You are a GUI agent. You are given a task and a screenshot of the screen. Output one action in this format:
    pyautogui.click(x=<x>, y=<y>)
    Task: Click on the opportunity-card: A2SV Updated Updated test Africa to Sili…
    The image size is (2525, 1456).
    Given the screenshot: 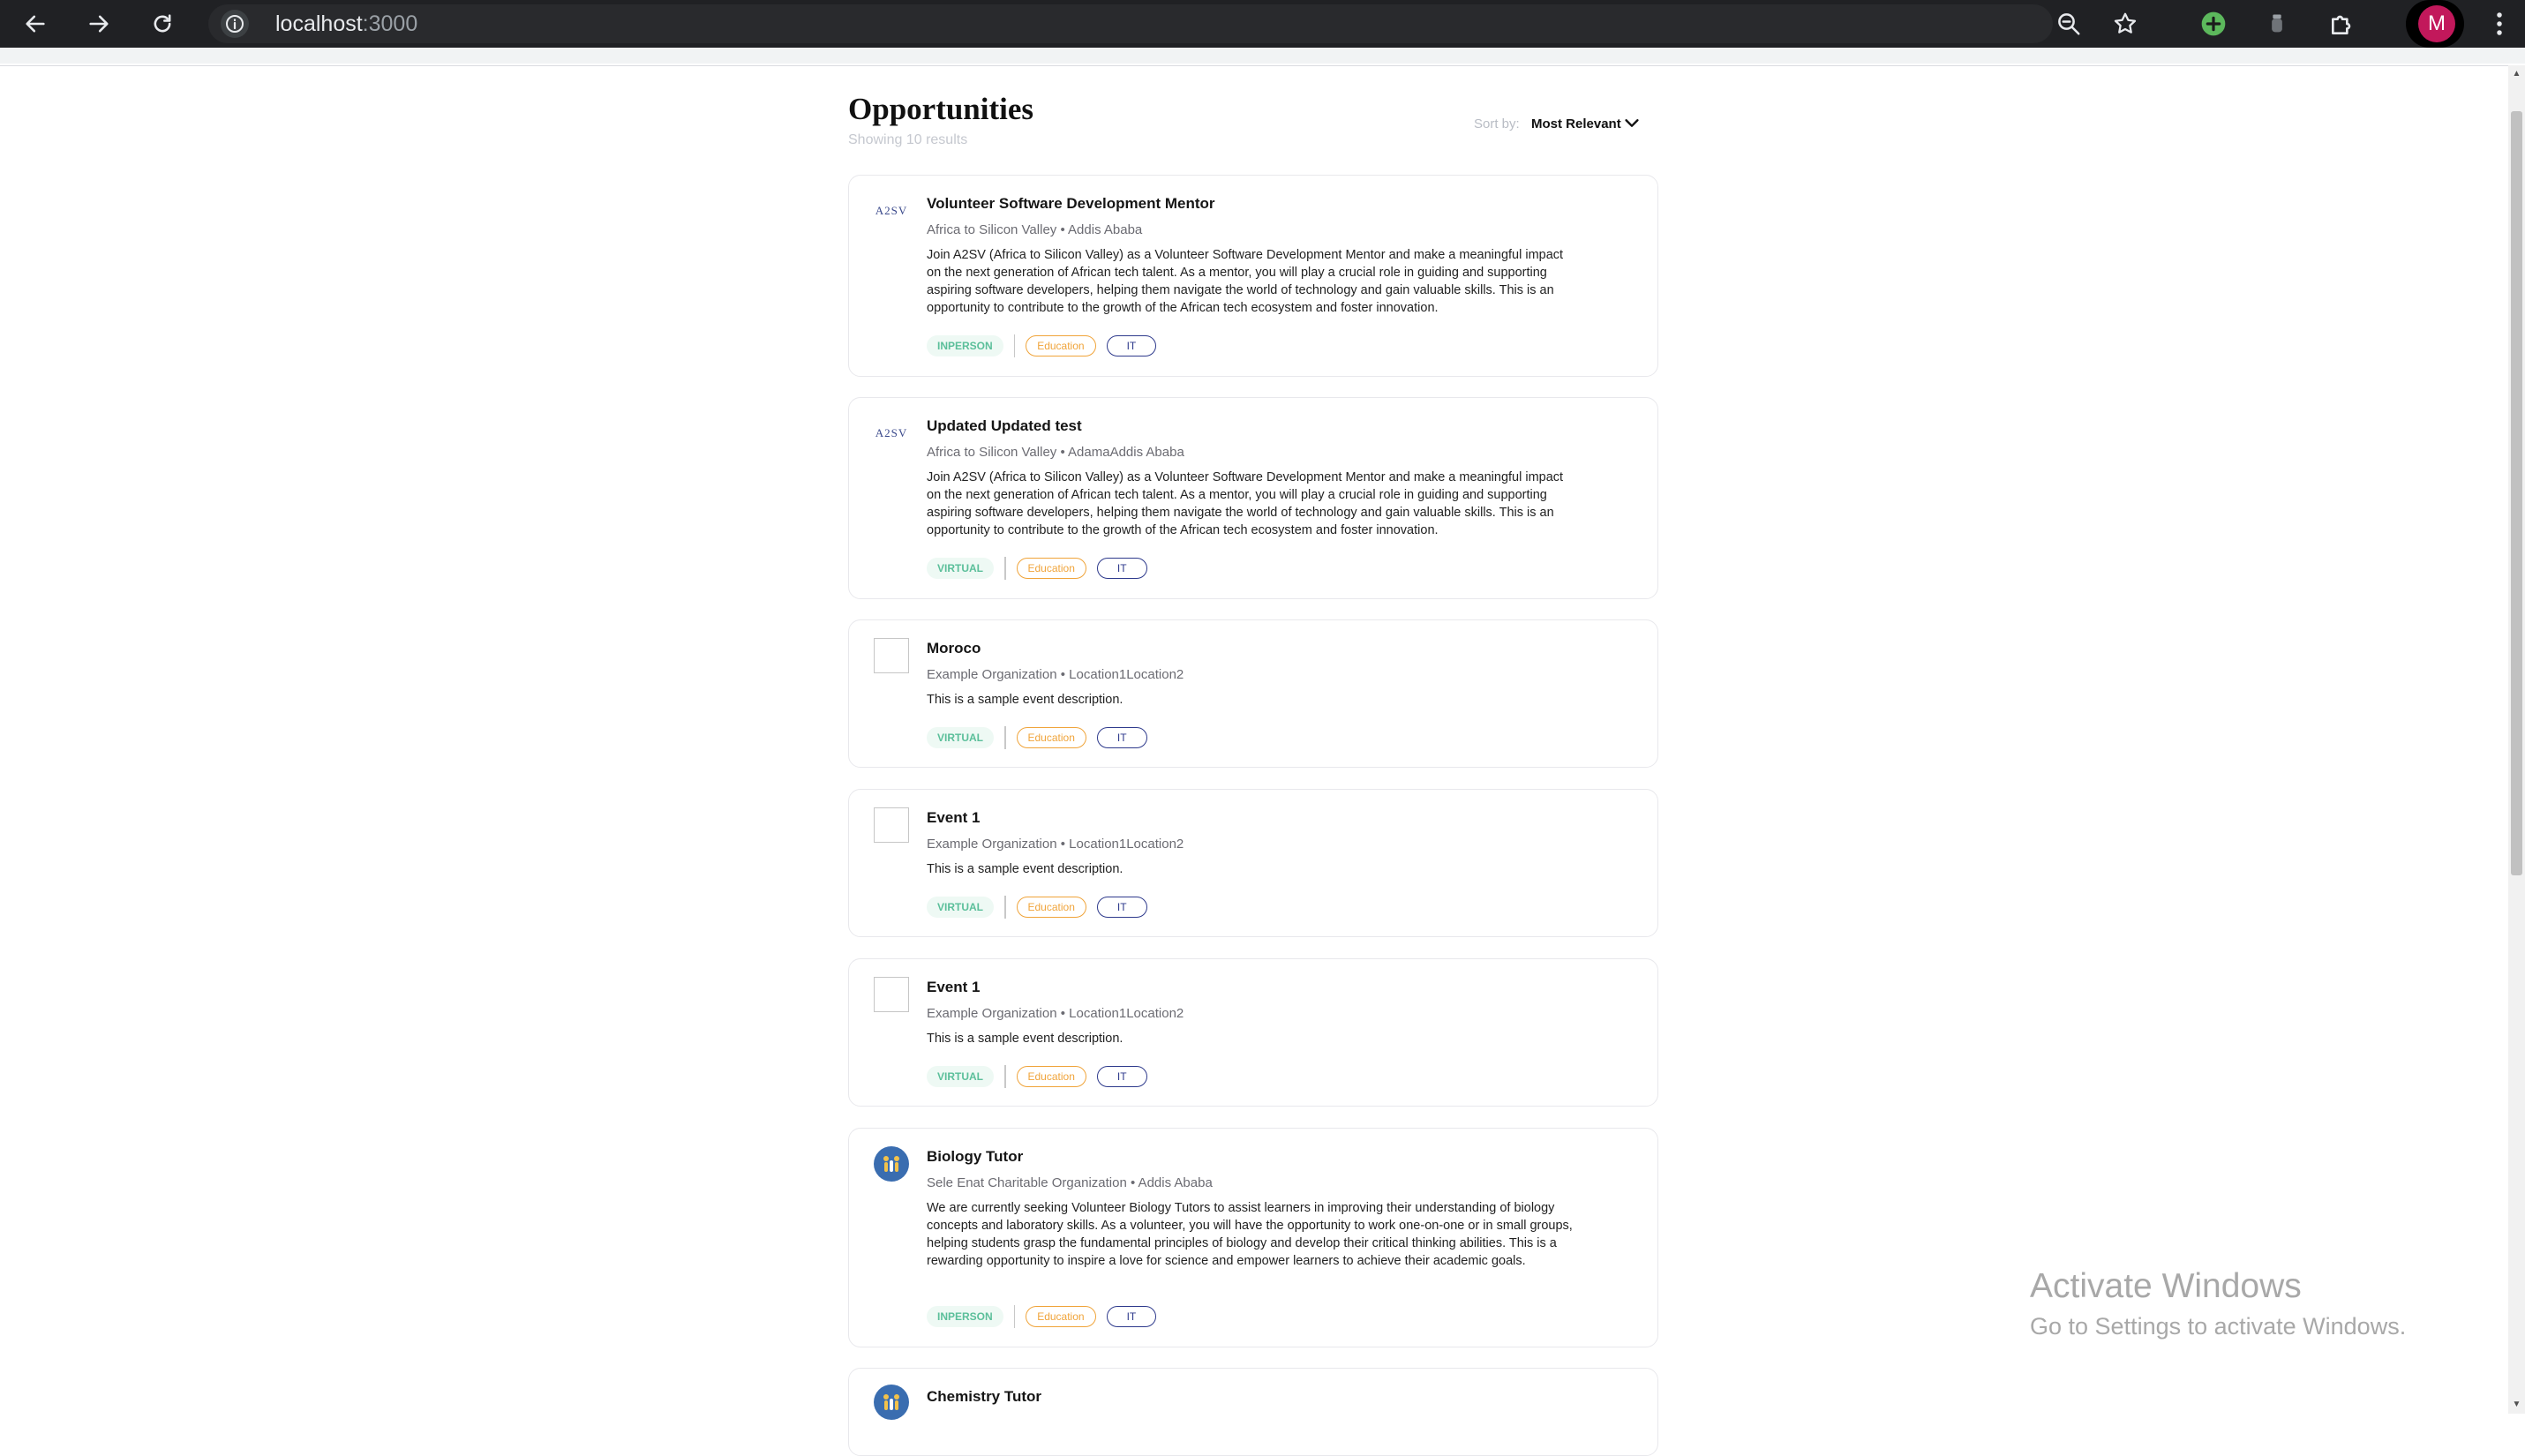 What is the action you would take?
    pyautogui.click(x=1253, y=498)
    